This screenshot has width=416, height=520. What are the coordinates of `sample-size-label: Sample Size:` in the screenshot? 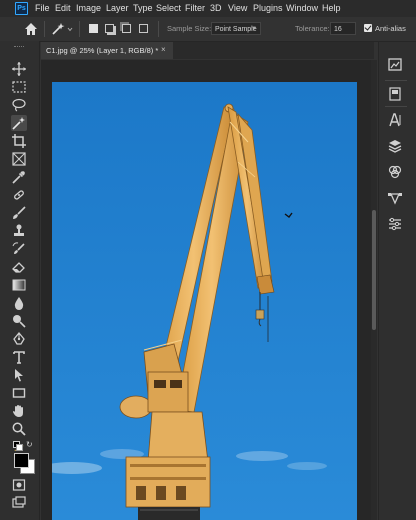 It's located at (189, 28).